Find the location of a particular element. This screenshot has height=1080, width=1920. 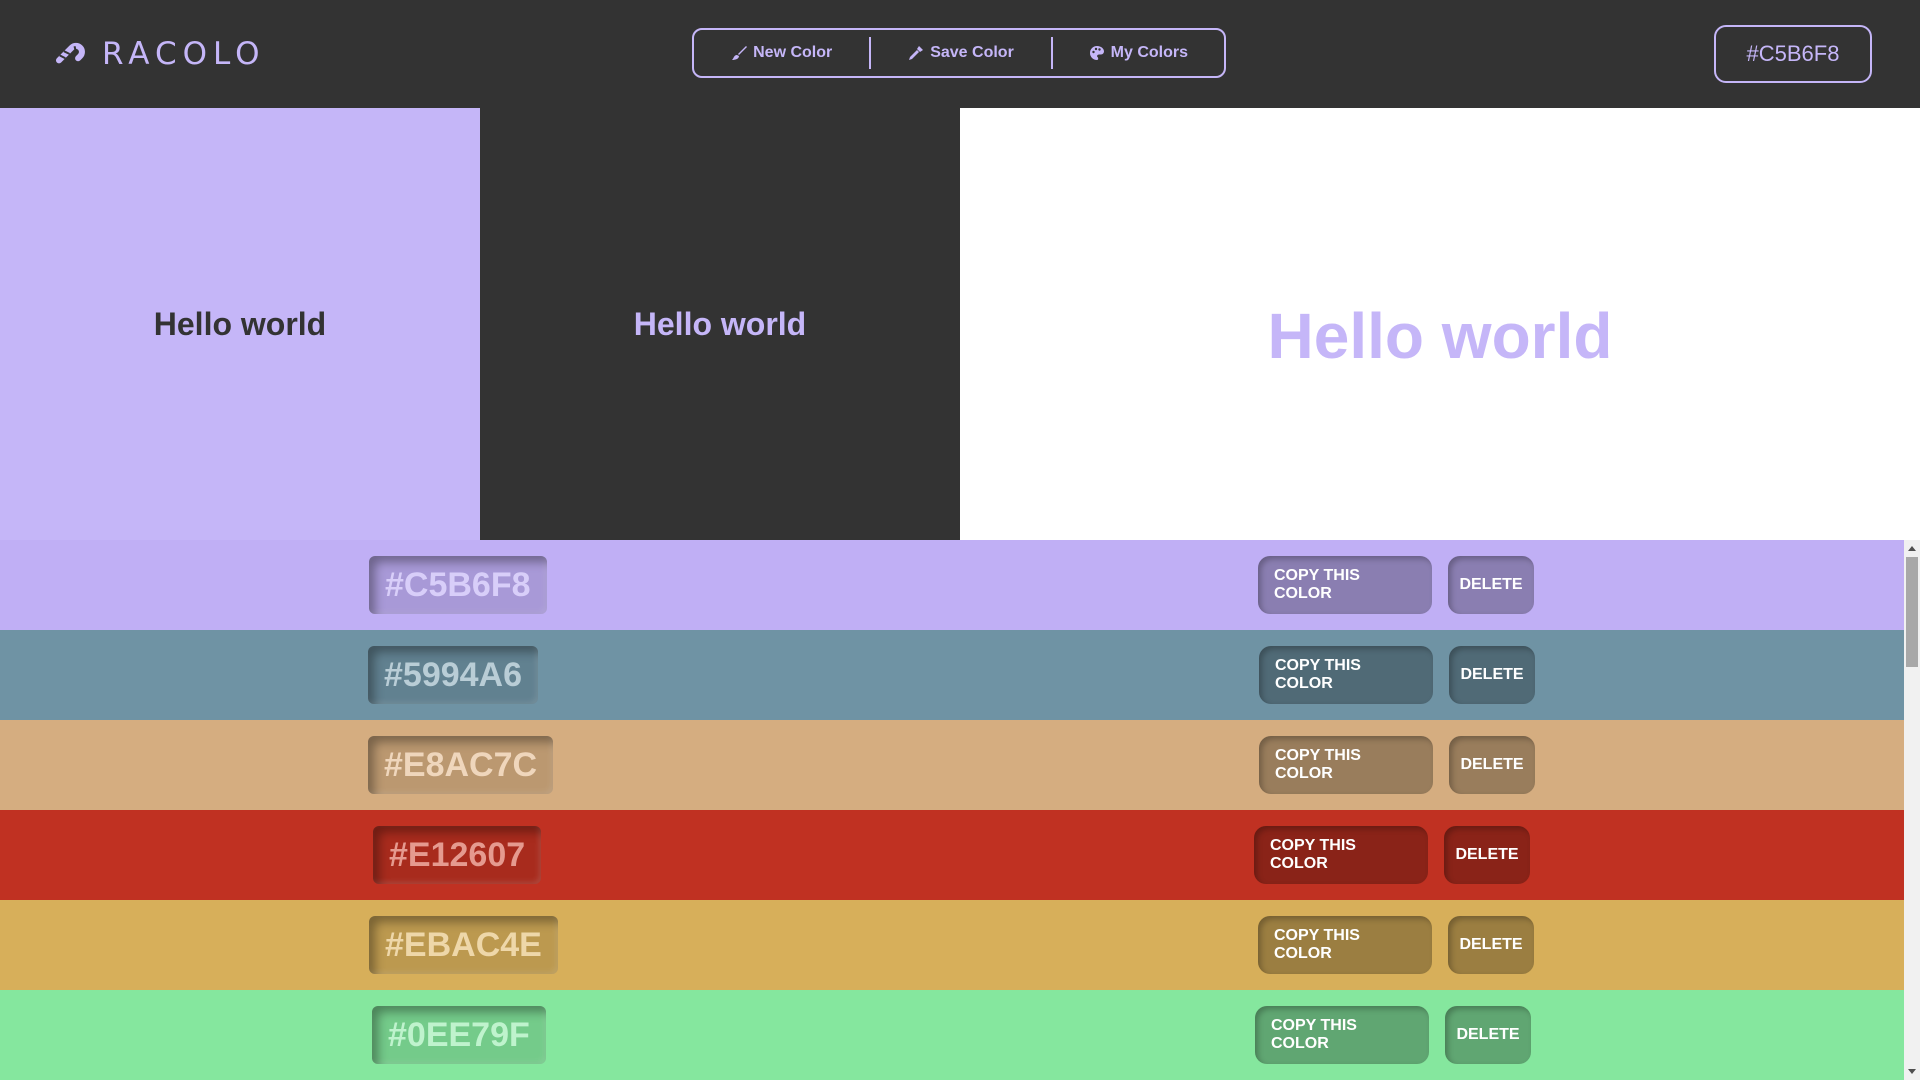

current-color-hex: #C5B6F8 is located at coordinates (1793, 54).